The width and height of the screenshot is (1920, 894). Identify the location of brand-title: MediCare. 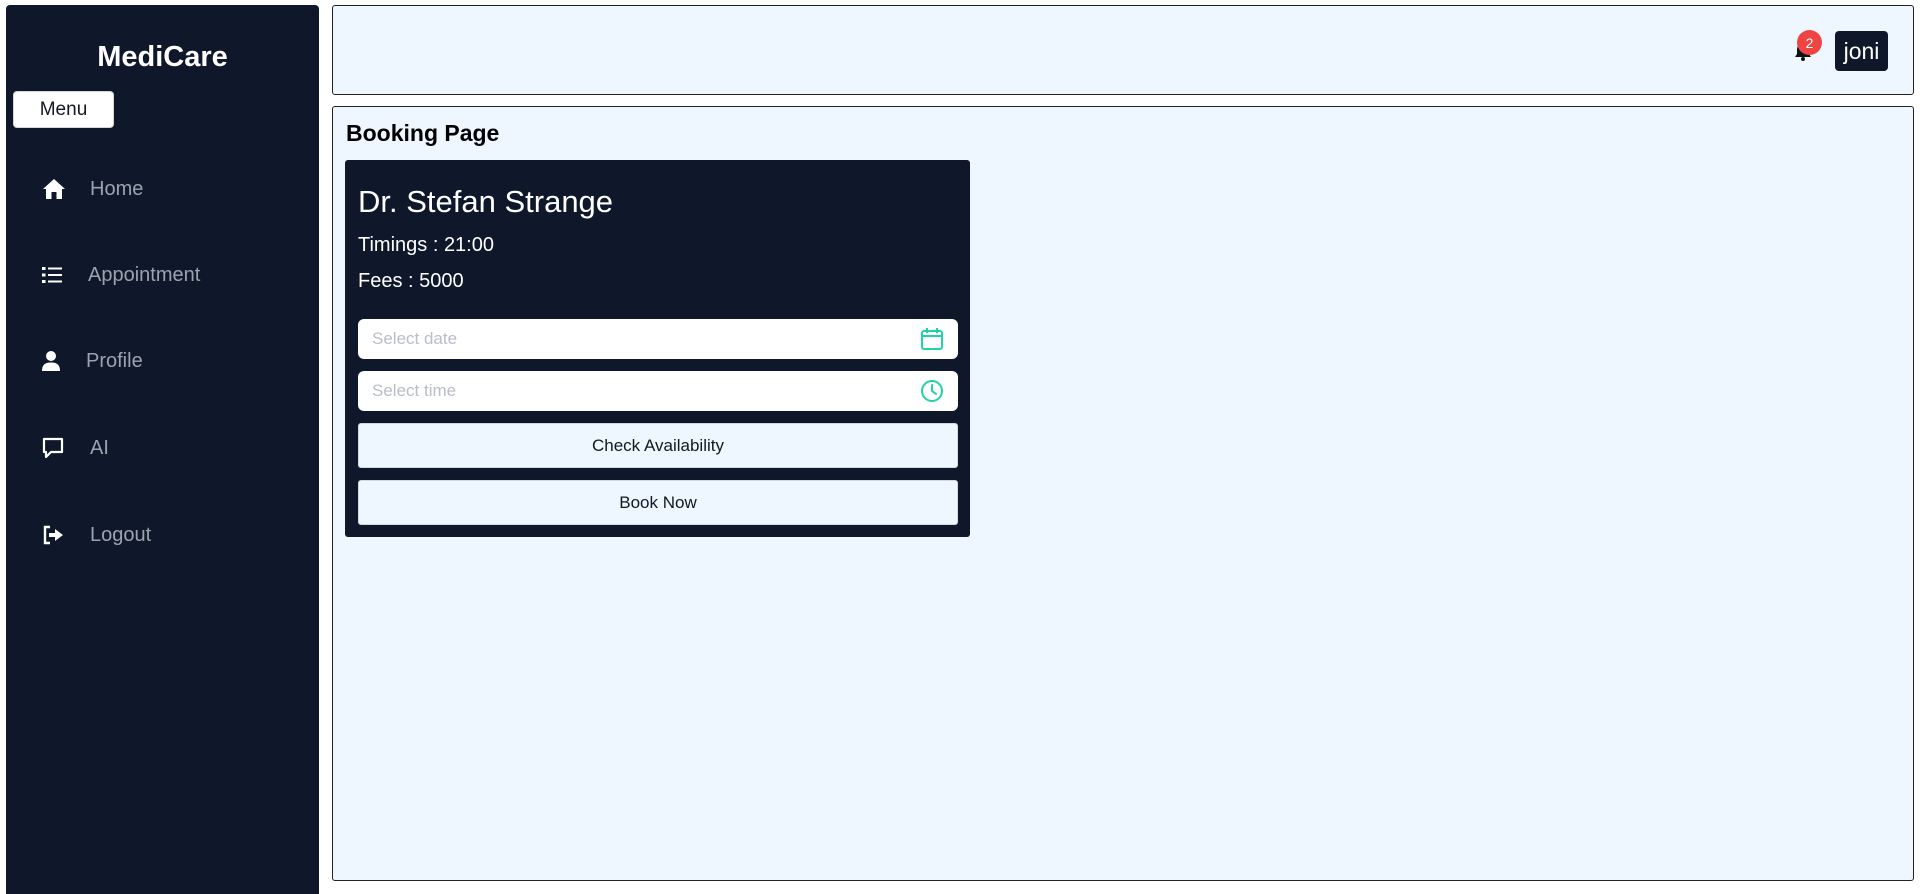
(162, 57).